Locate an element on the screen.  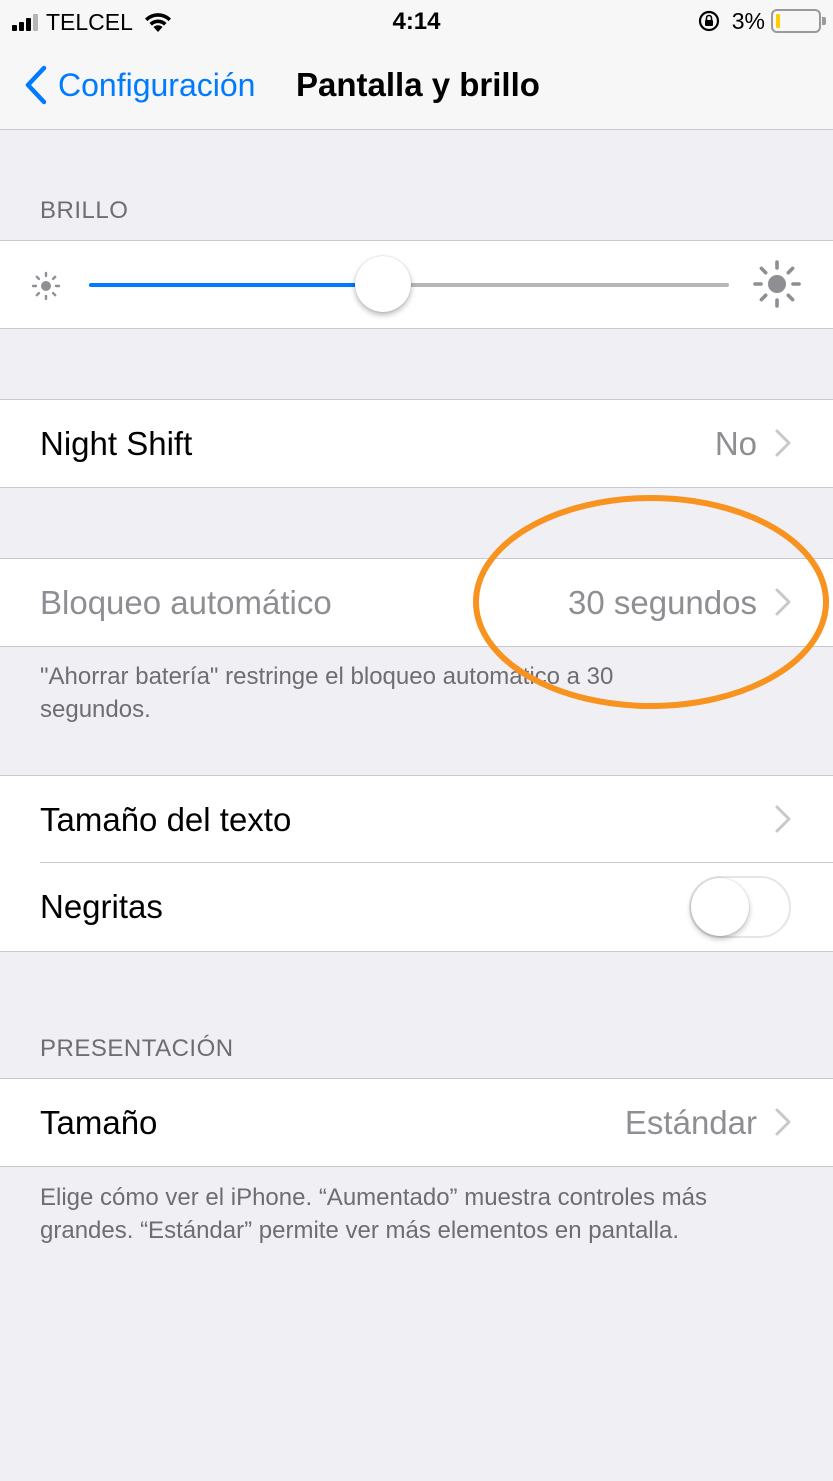
brightness-group is located at coordinates (416, 284).